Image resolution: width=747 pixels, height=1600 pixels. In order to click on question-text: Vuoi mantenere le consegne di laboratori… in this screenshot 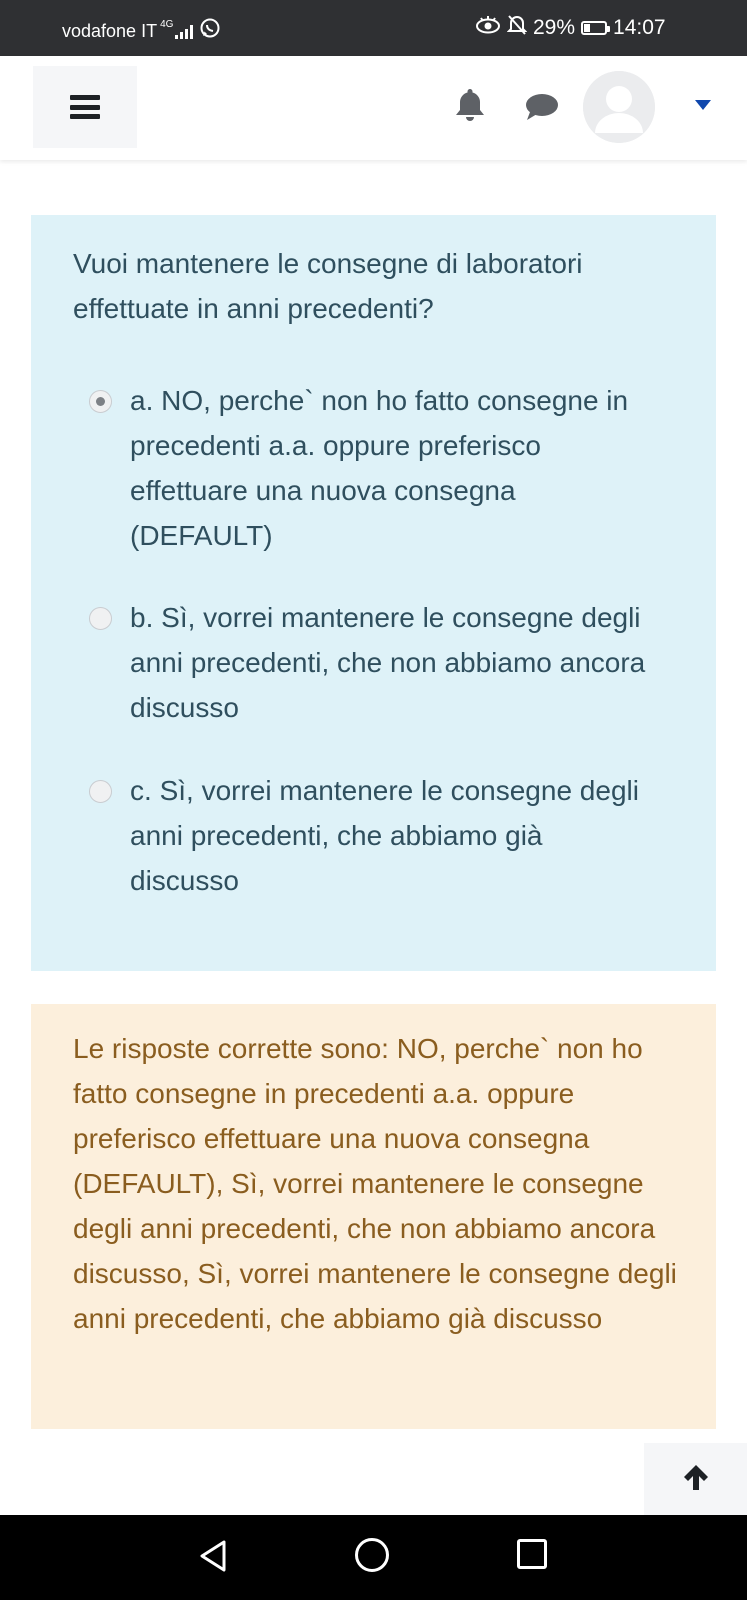, I will do `click(328, 286)`.